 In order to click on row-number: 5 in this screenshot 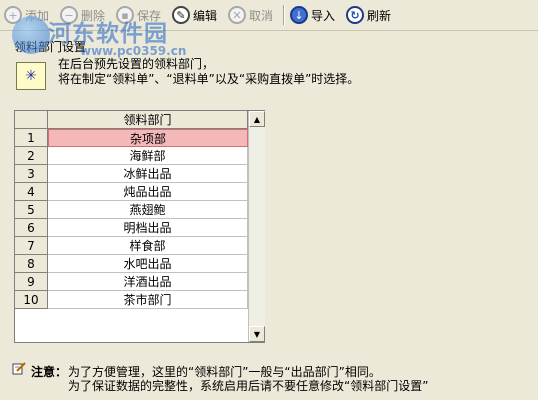, I will do `click(31, 210)`.